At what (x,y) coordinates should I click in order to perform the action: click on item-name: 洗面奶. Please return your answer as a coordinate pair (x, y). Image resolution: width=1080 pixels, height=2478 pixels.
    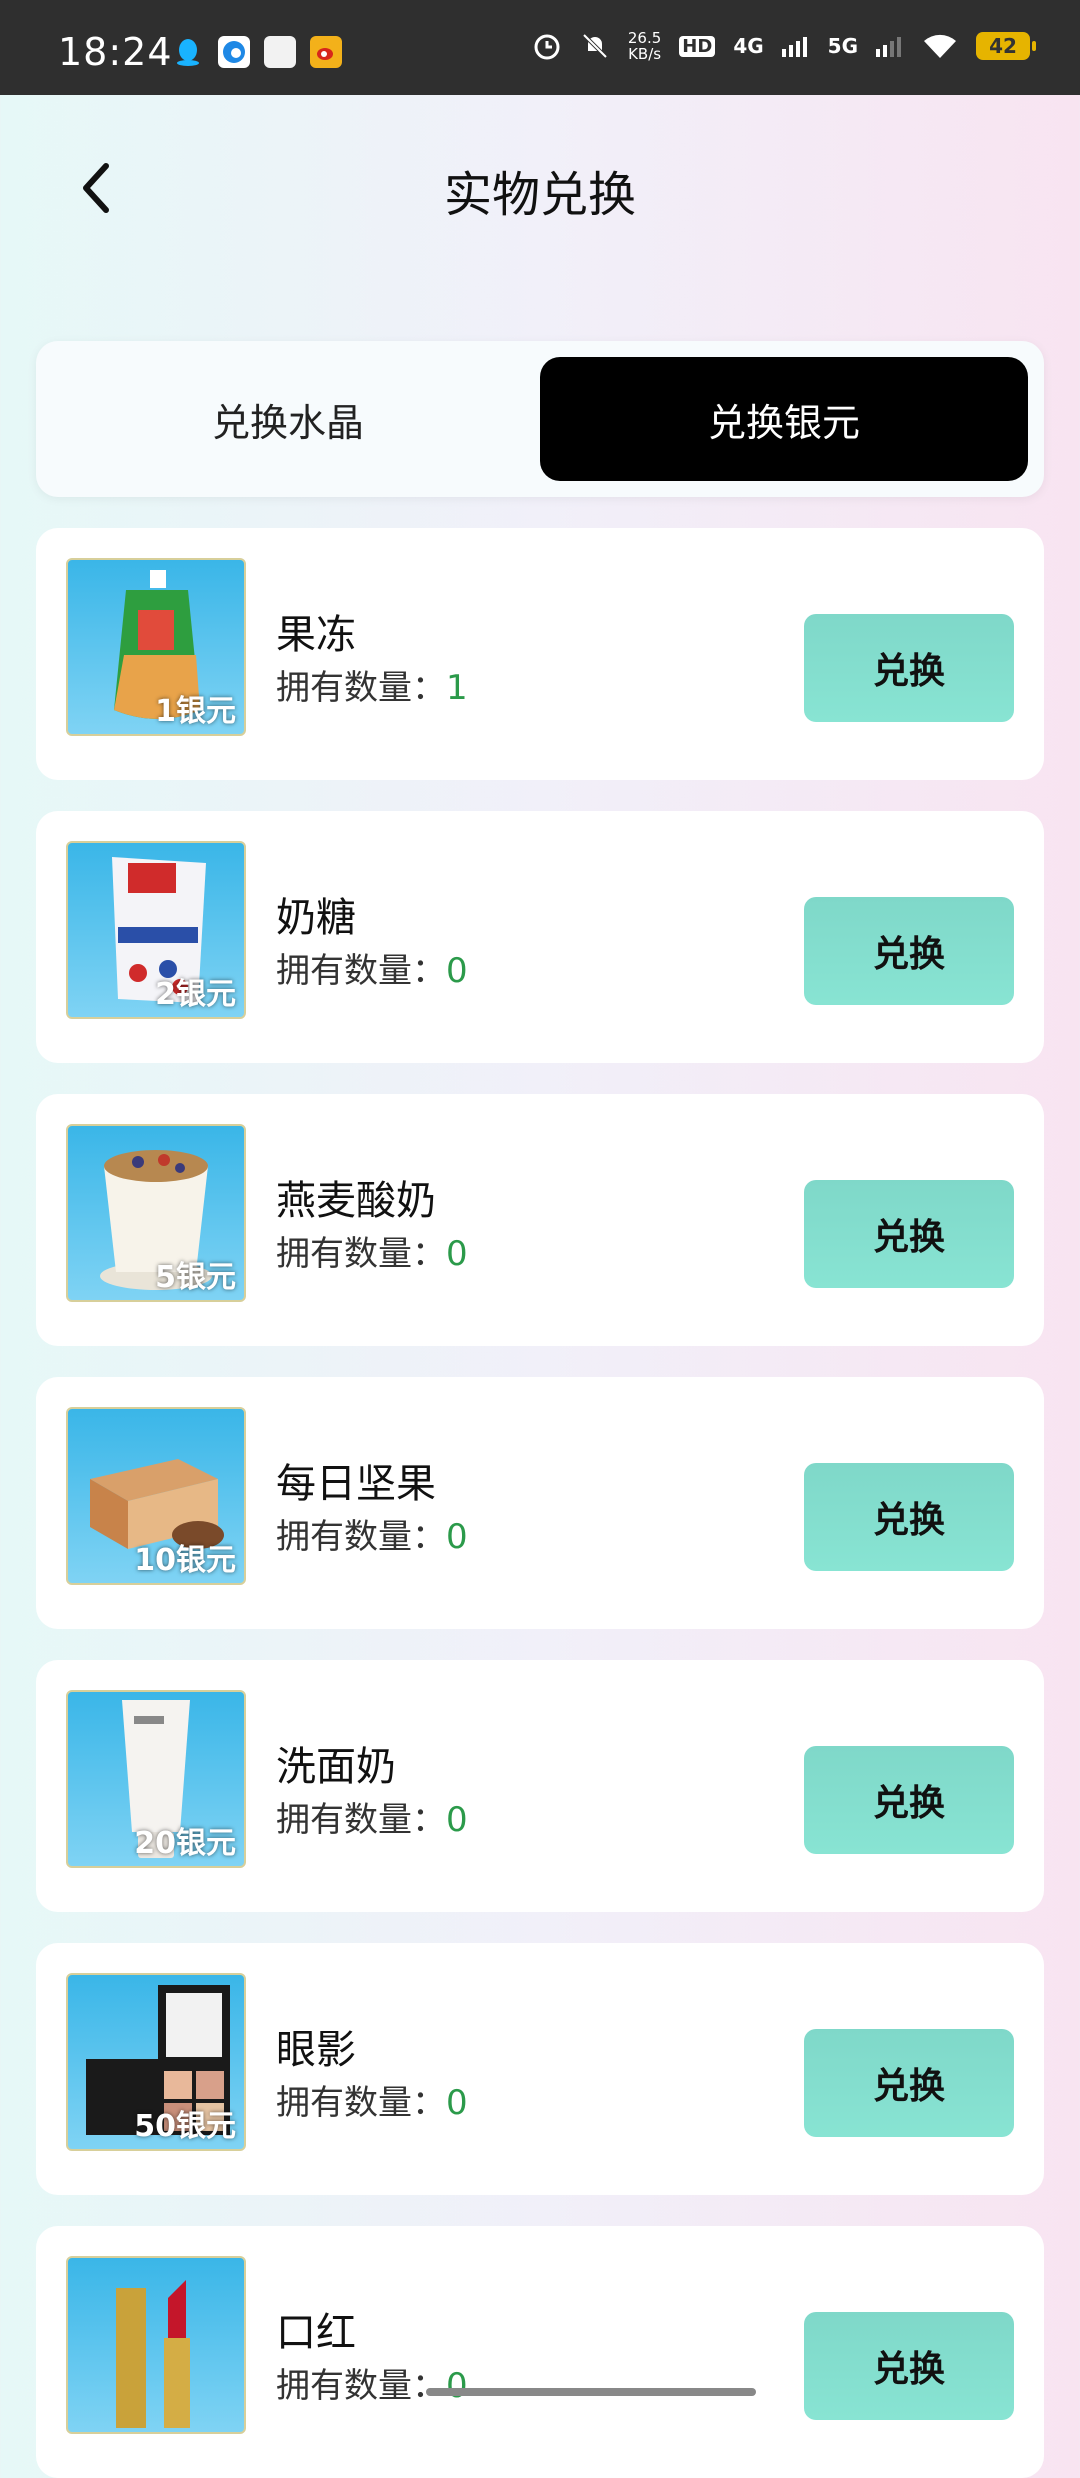
    Looking at the image, I should click on (336, 1767).